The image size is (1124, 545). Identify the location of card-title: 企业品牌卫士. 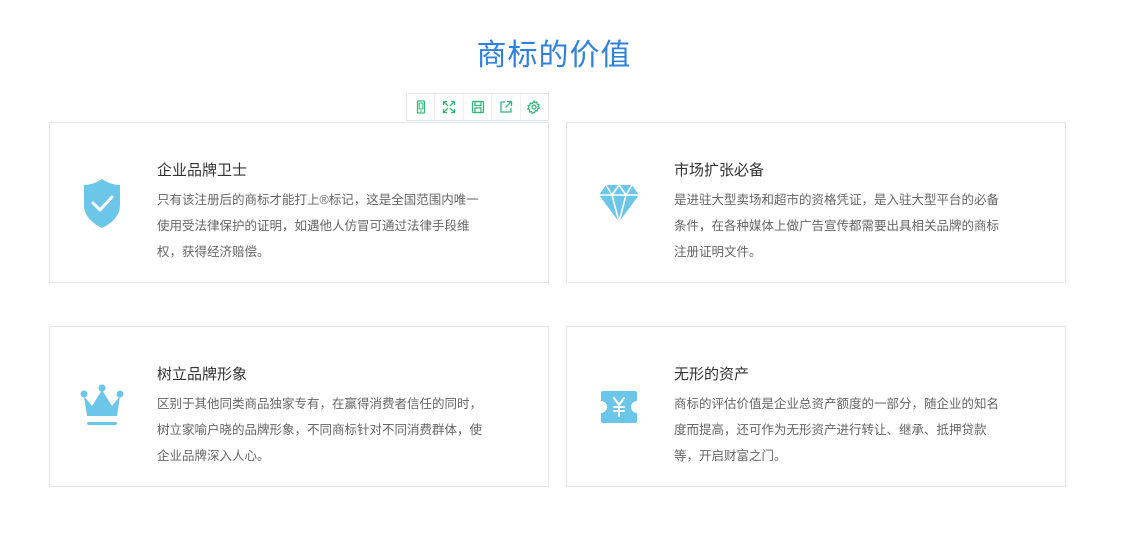
(202, 170).